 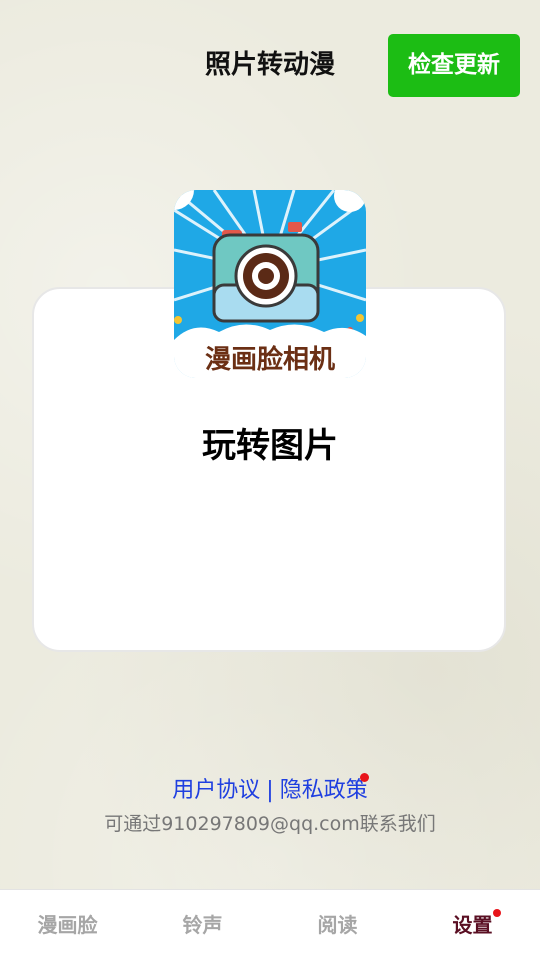 I want to click on tab-manhua-face: 漫画脸, so click(x=67, y=925).